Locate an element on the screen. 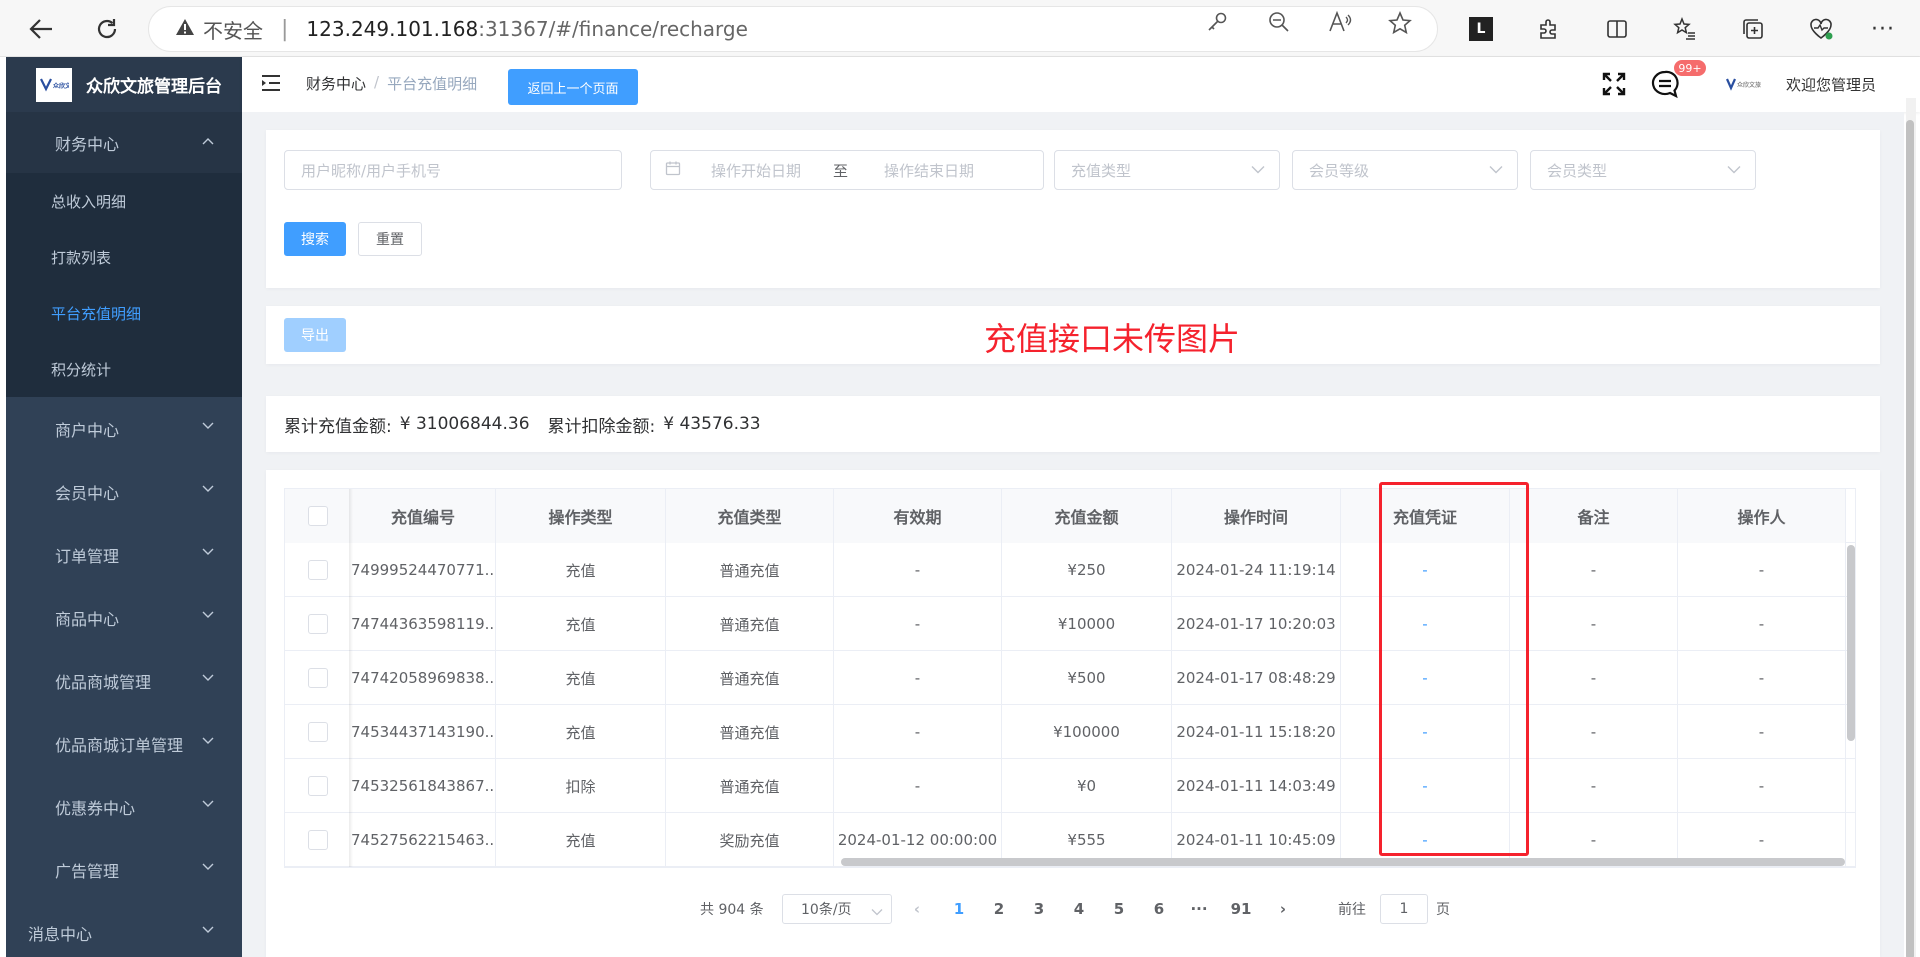 This screenshot has width=1920, height=957. split-screen-icon is located at coordinates (1617, 29).